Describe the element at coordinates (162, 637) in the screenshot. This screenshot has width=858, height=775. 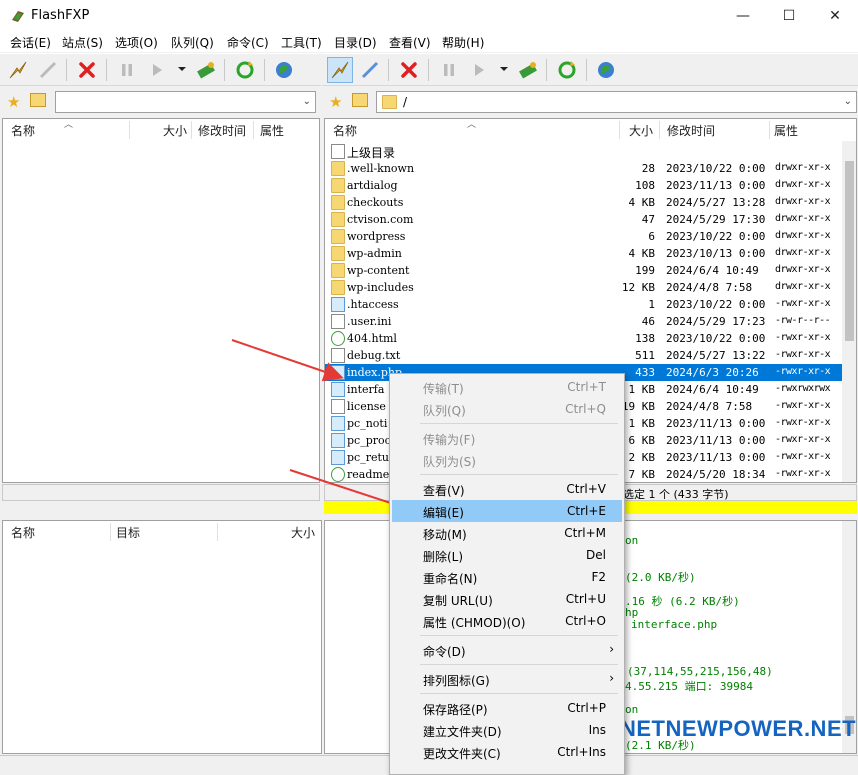
I see `queue-list: 名称 目标 大小` at that location.